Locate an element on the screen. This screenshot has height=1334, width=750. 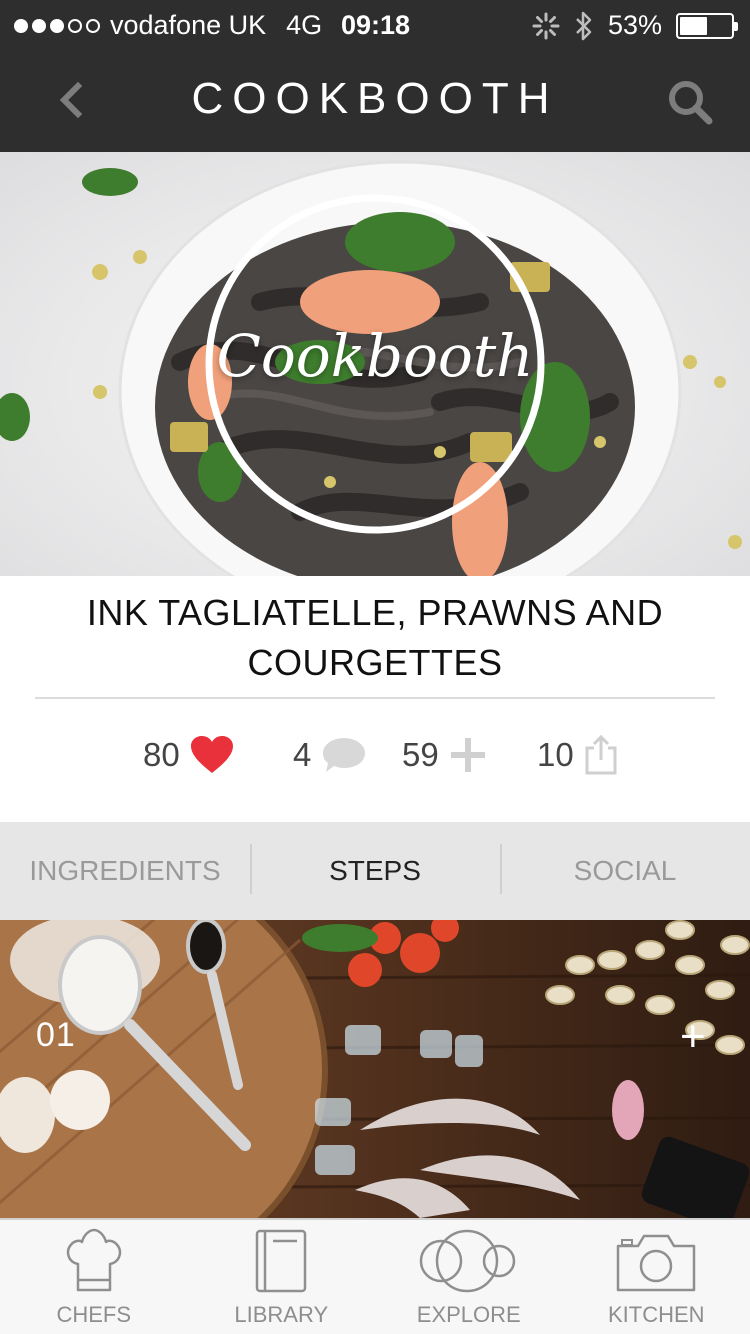
tab-steps: STEPS is located at coordinates (375, 871).